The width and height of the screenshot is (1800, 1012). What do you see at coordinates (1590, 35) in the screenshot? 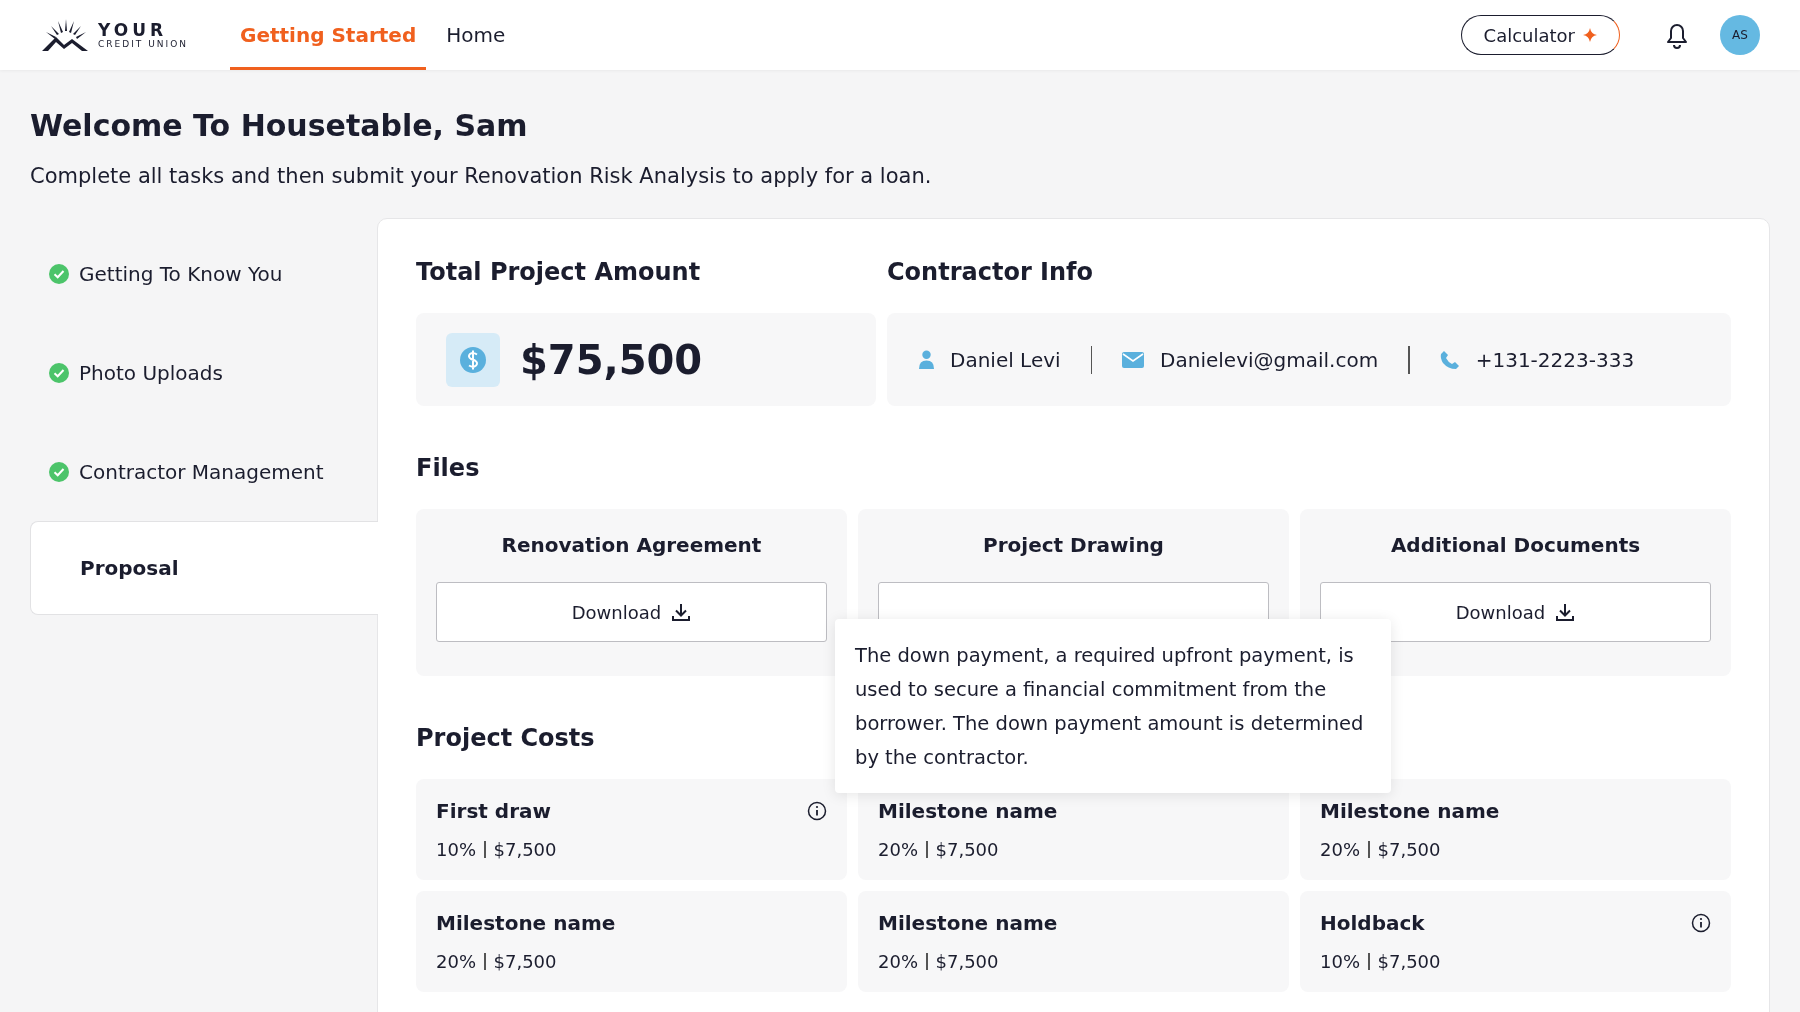
I see `sparkle-icon` at bounding box center [1590, 35].